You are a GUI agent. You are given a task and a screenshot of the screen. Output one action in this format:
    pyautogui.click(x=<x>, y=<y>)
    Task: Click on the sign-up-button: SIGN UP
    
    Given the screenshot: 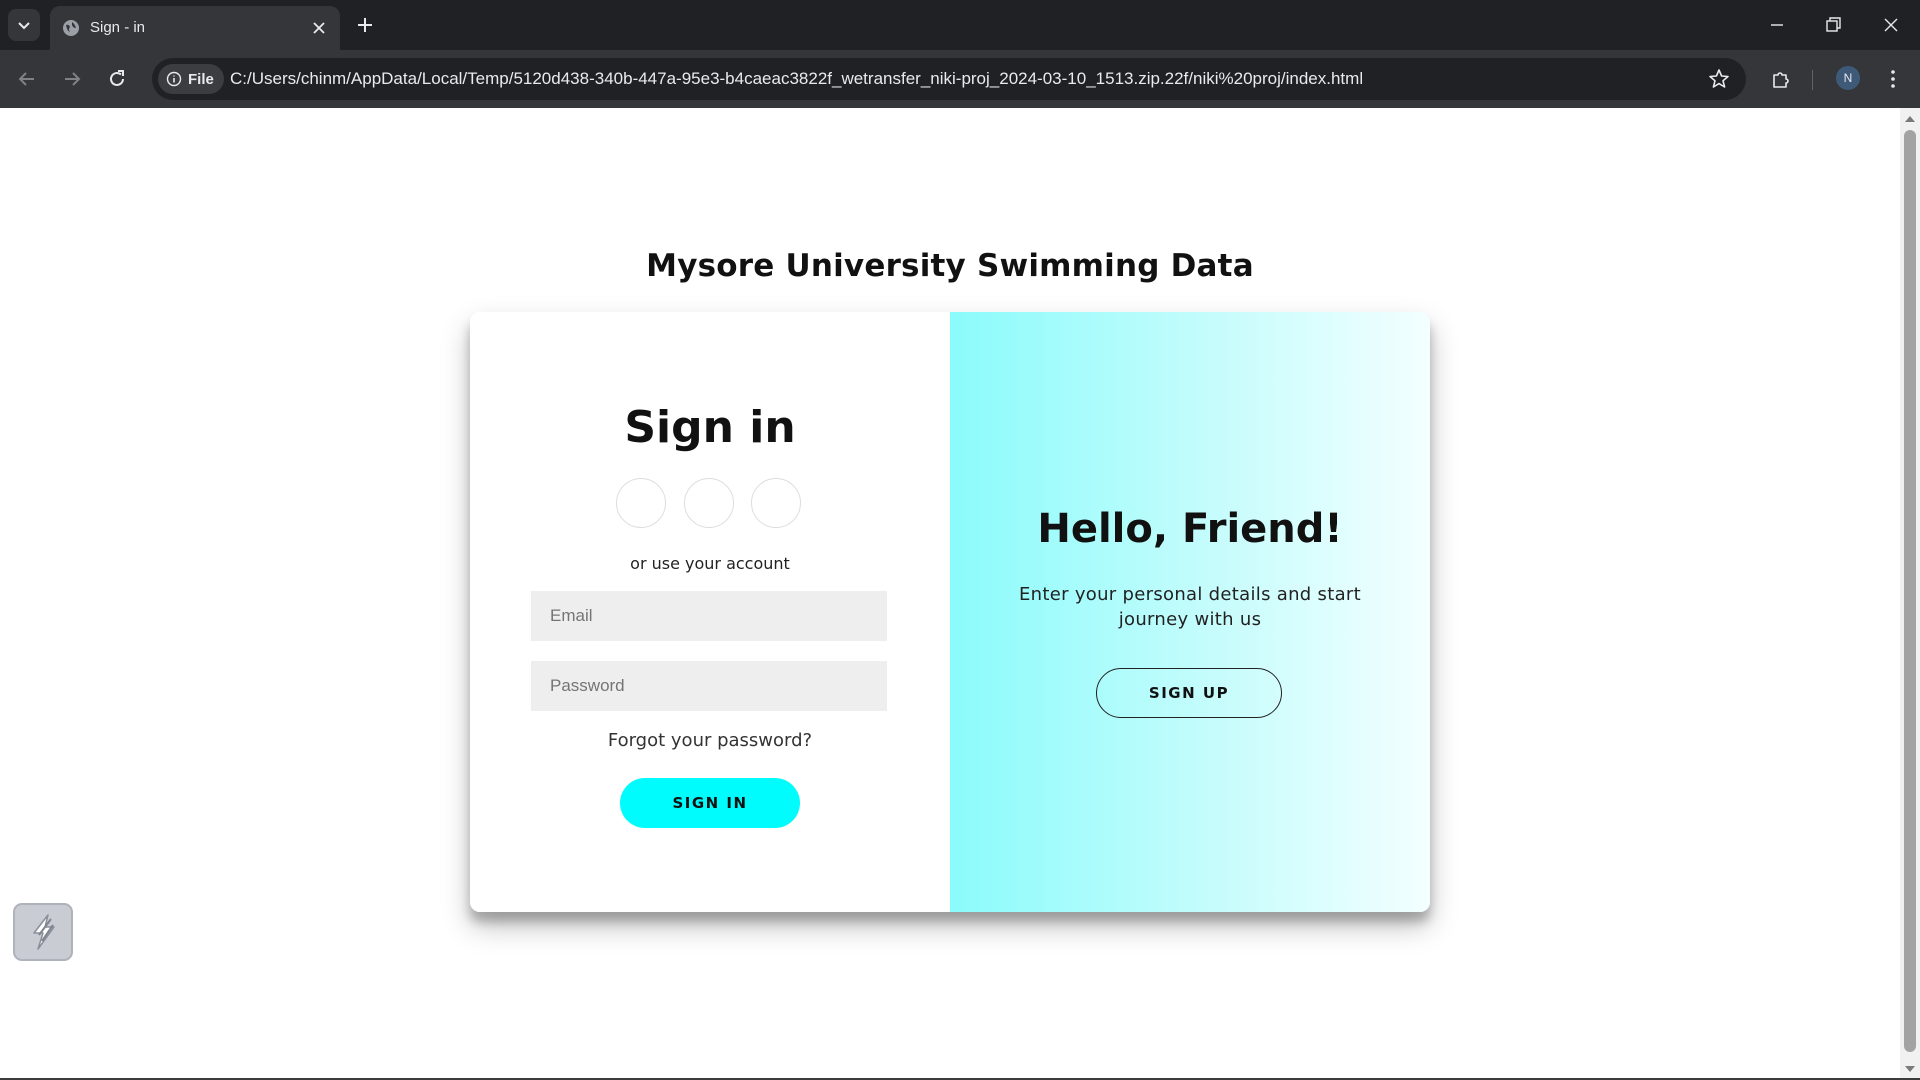 What is the action you would take?
    pyautogui.click(x=1189, y=693)
    